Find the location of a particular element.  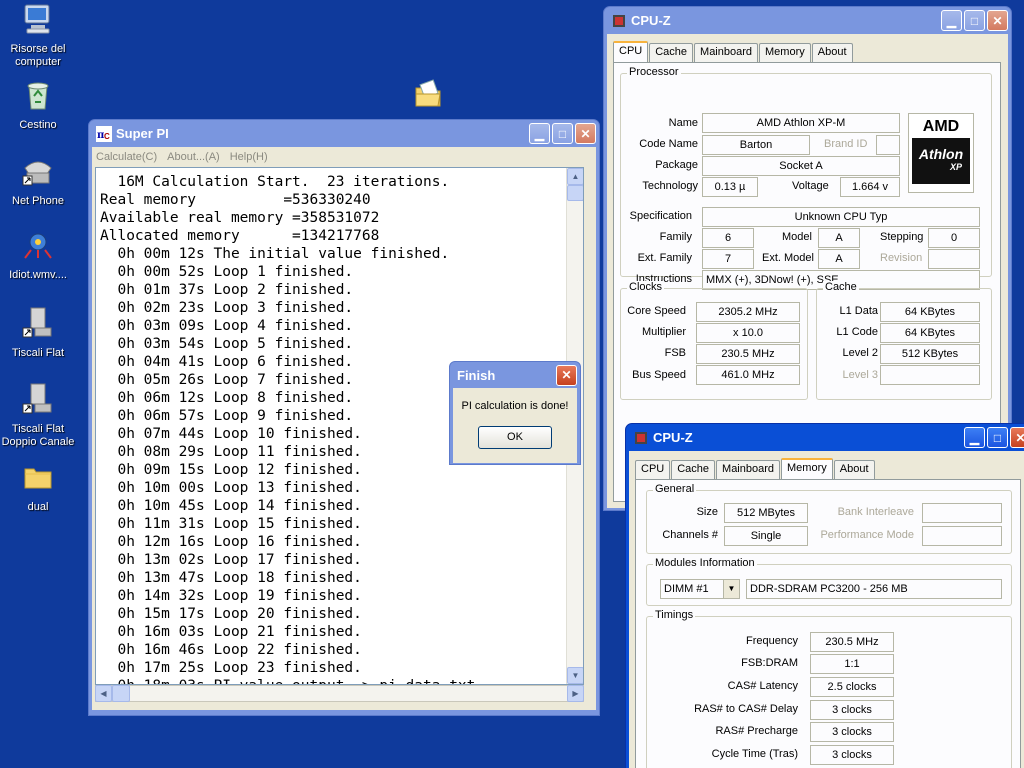

frequency-label: Frequency is located at coordinates (772, 641).